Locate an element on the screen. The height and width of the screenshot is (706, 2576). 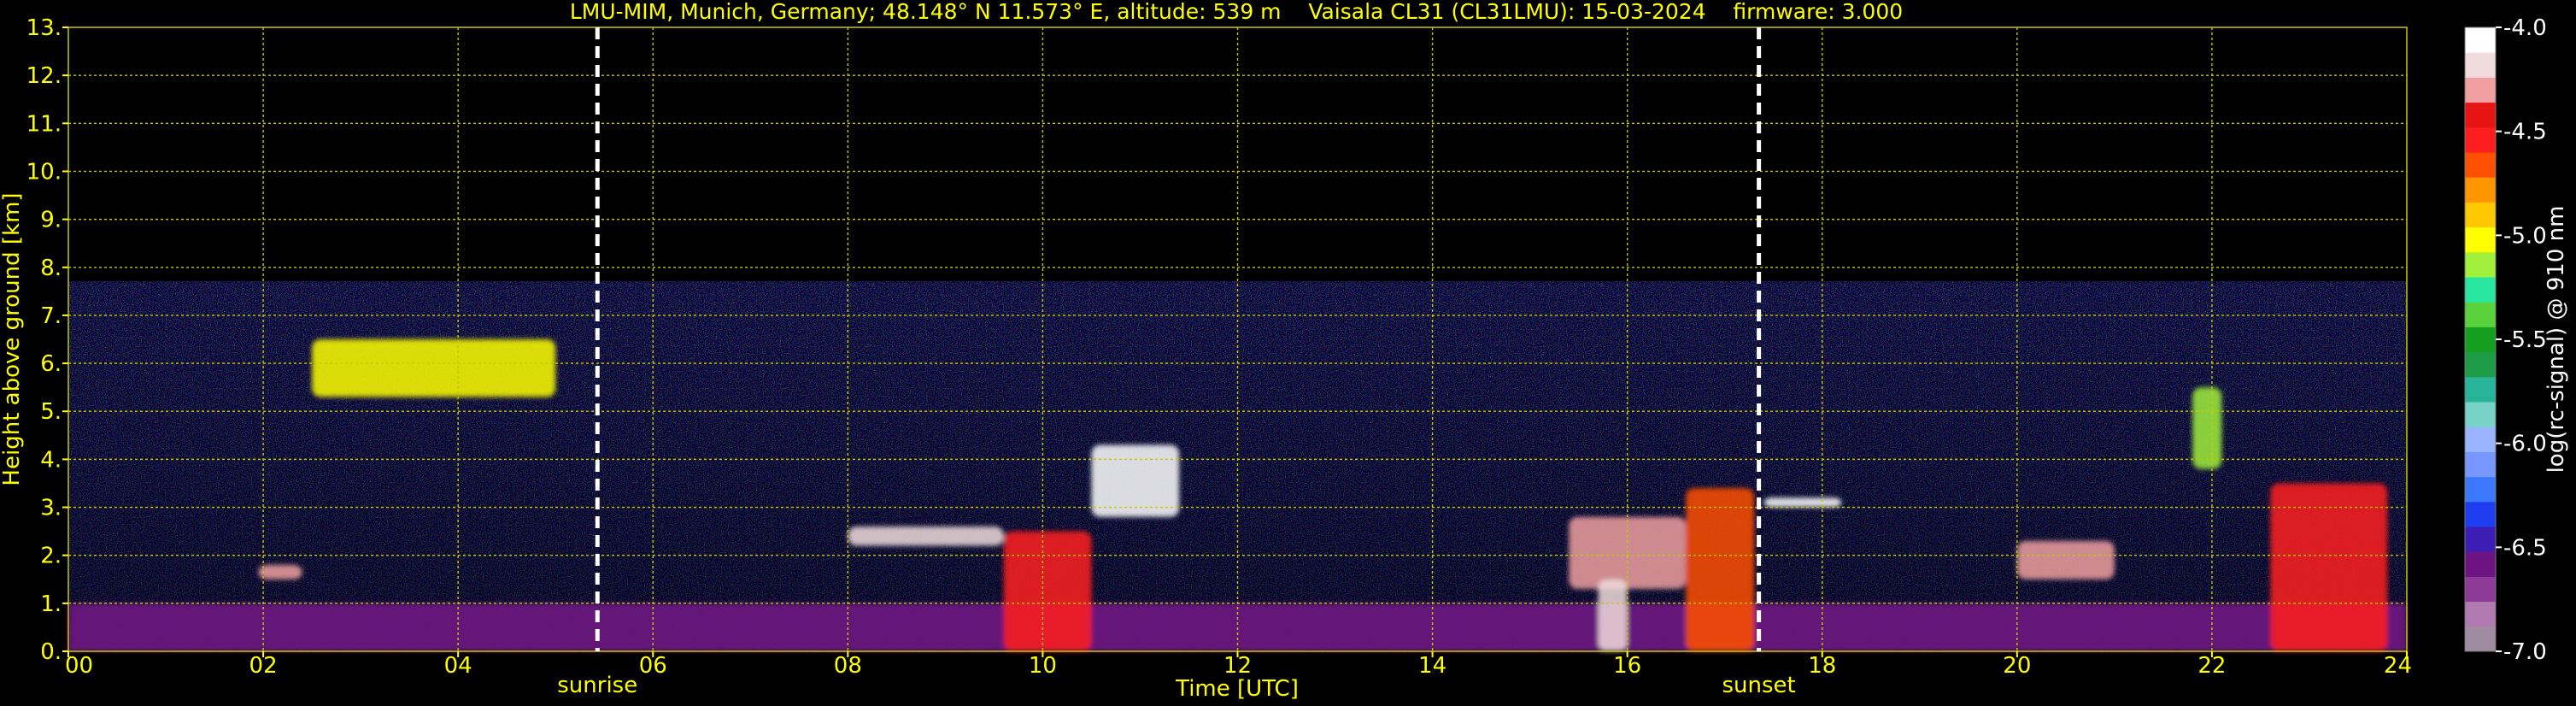
y-tick-label: 7. is located at coordinates (51, 316).